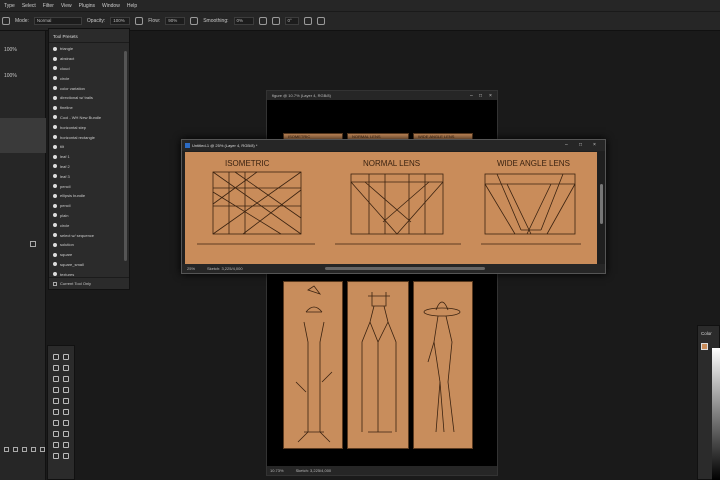  What do you see at coordinates (48, 6) in the screenshot?
I see `menu-filter: Filter` at bounding box center [48, 6].